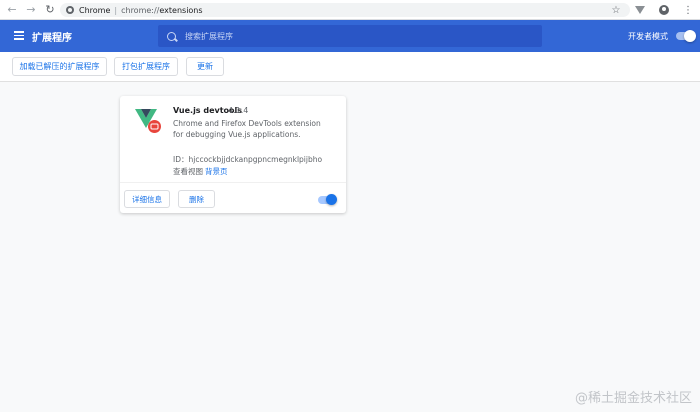 The image size is (700, 412). What do you see at coordinates (70, 10) in the screenshot?
I see `chrome-site-icon` at bounding box center [70, 10].